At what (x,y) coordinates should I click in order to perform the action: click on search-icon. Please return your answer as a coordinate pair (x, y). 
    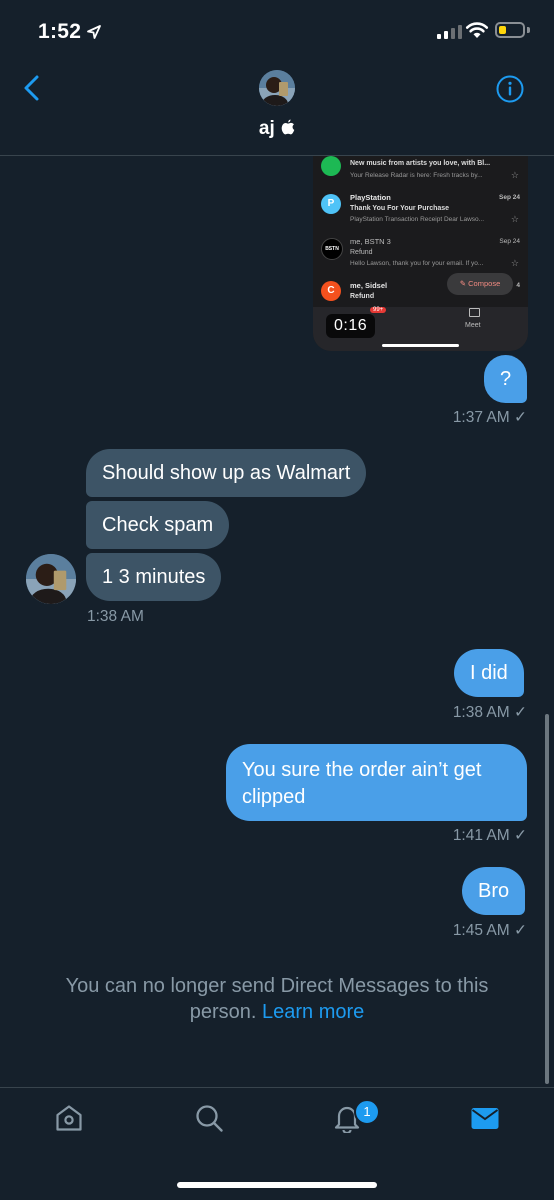
    Looking at the image, I should click on (209, 1118).